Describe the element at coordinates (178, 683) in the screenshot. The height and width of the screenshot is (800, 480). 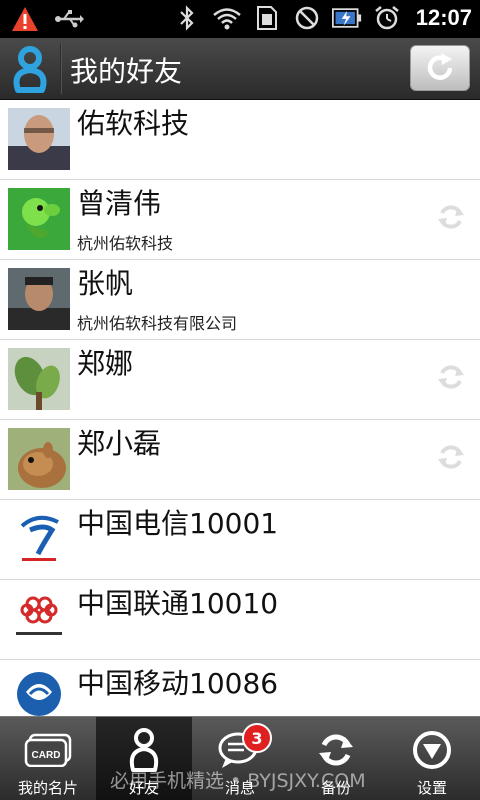
I see `contact-name: 中国移动10086` at that location.